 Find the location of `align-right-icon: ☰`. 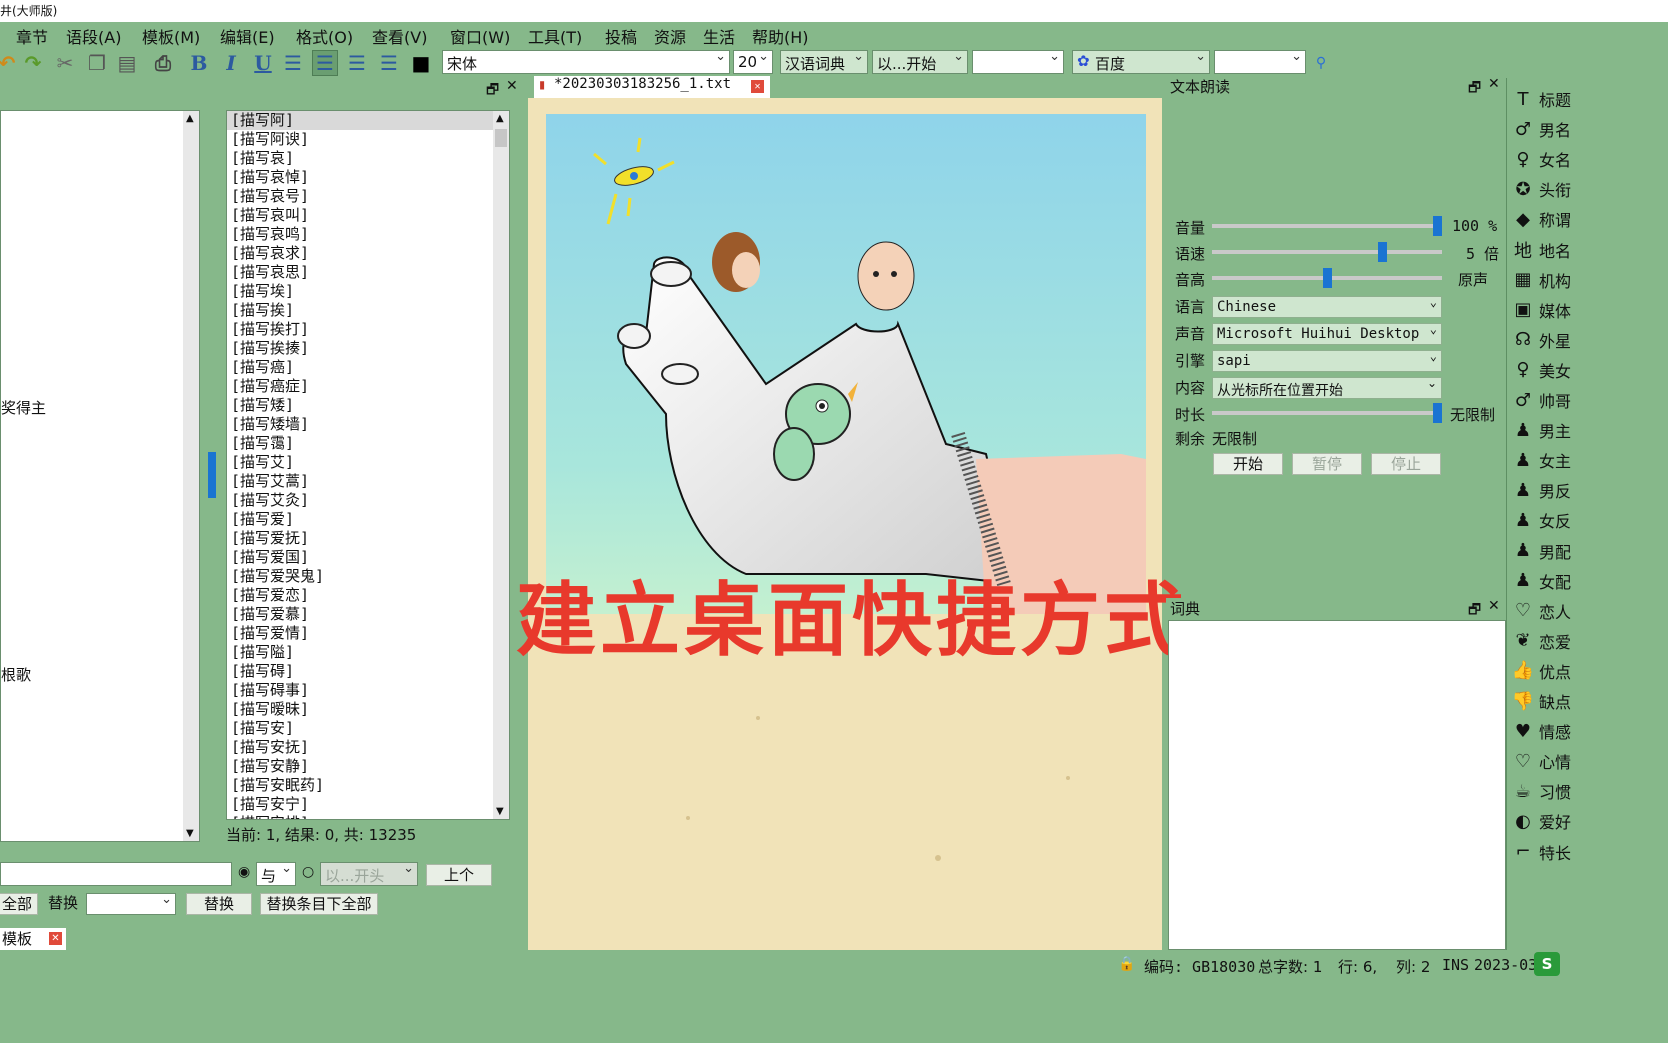

align-right-icon: ☰ is located at coordinates (357, 63).